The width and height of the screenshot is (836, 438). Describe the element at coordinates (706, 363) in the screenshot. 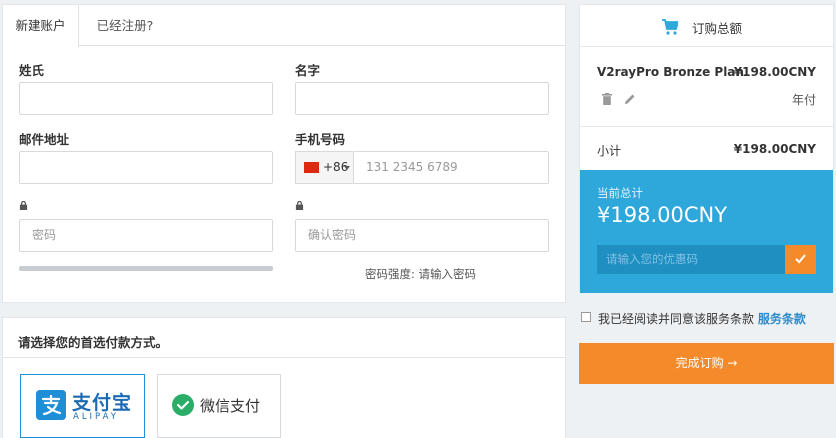

I see `complete-order-button: 完成订购 →` at that location.